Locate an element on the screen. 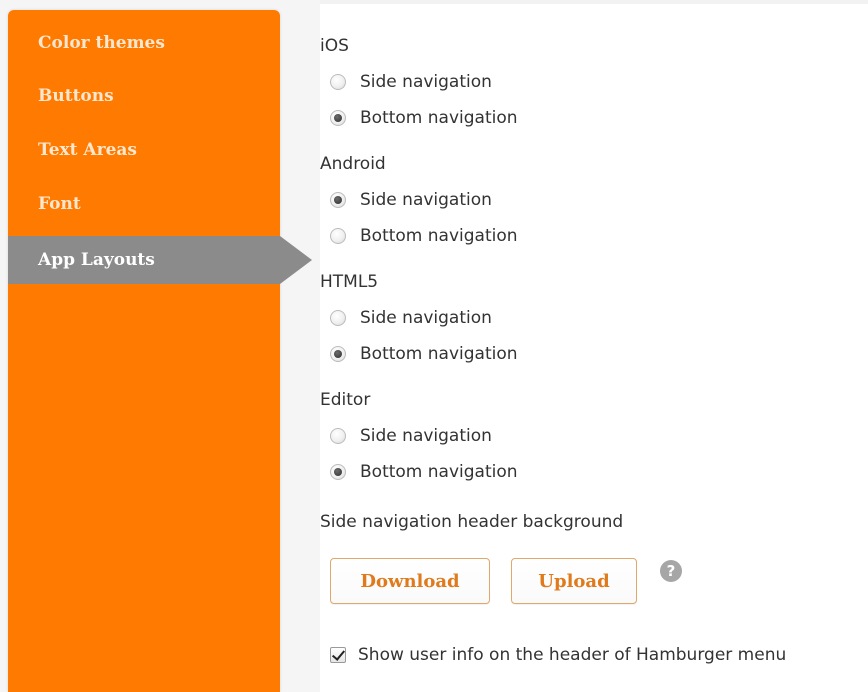 This screenshot has width=868, height=692. download-button: Download is located at coordinates (410, 581).